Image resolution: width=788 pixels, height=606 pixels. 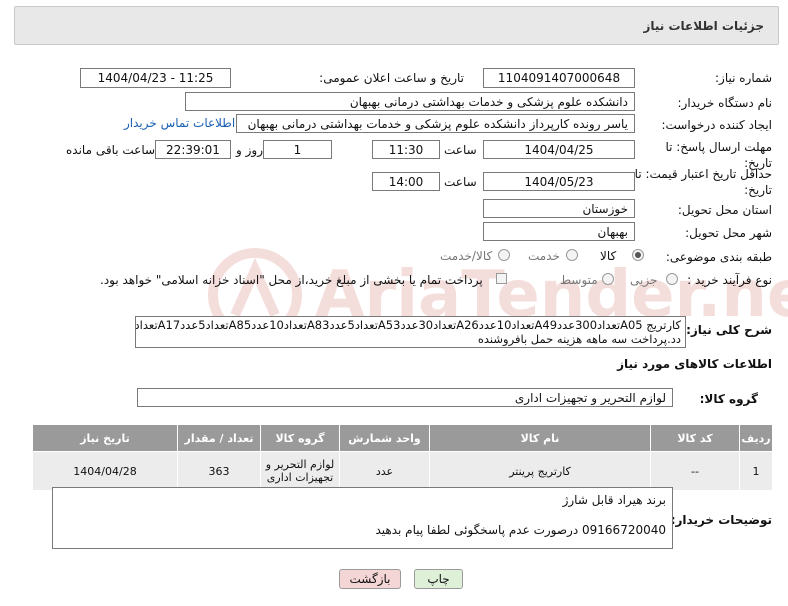 I want to click on creator-label: ایجاد کننده درخواست:, so click(x=716, y=125).